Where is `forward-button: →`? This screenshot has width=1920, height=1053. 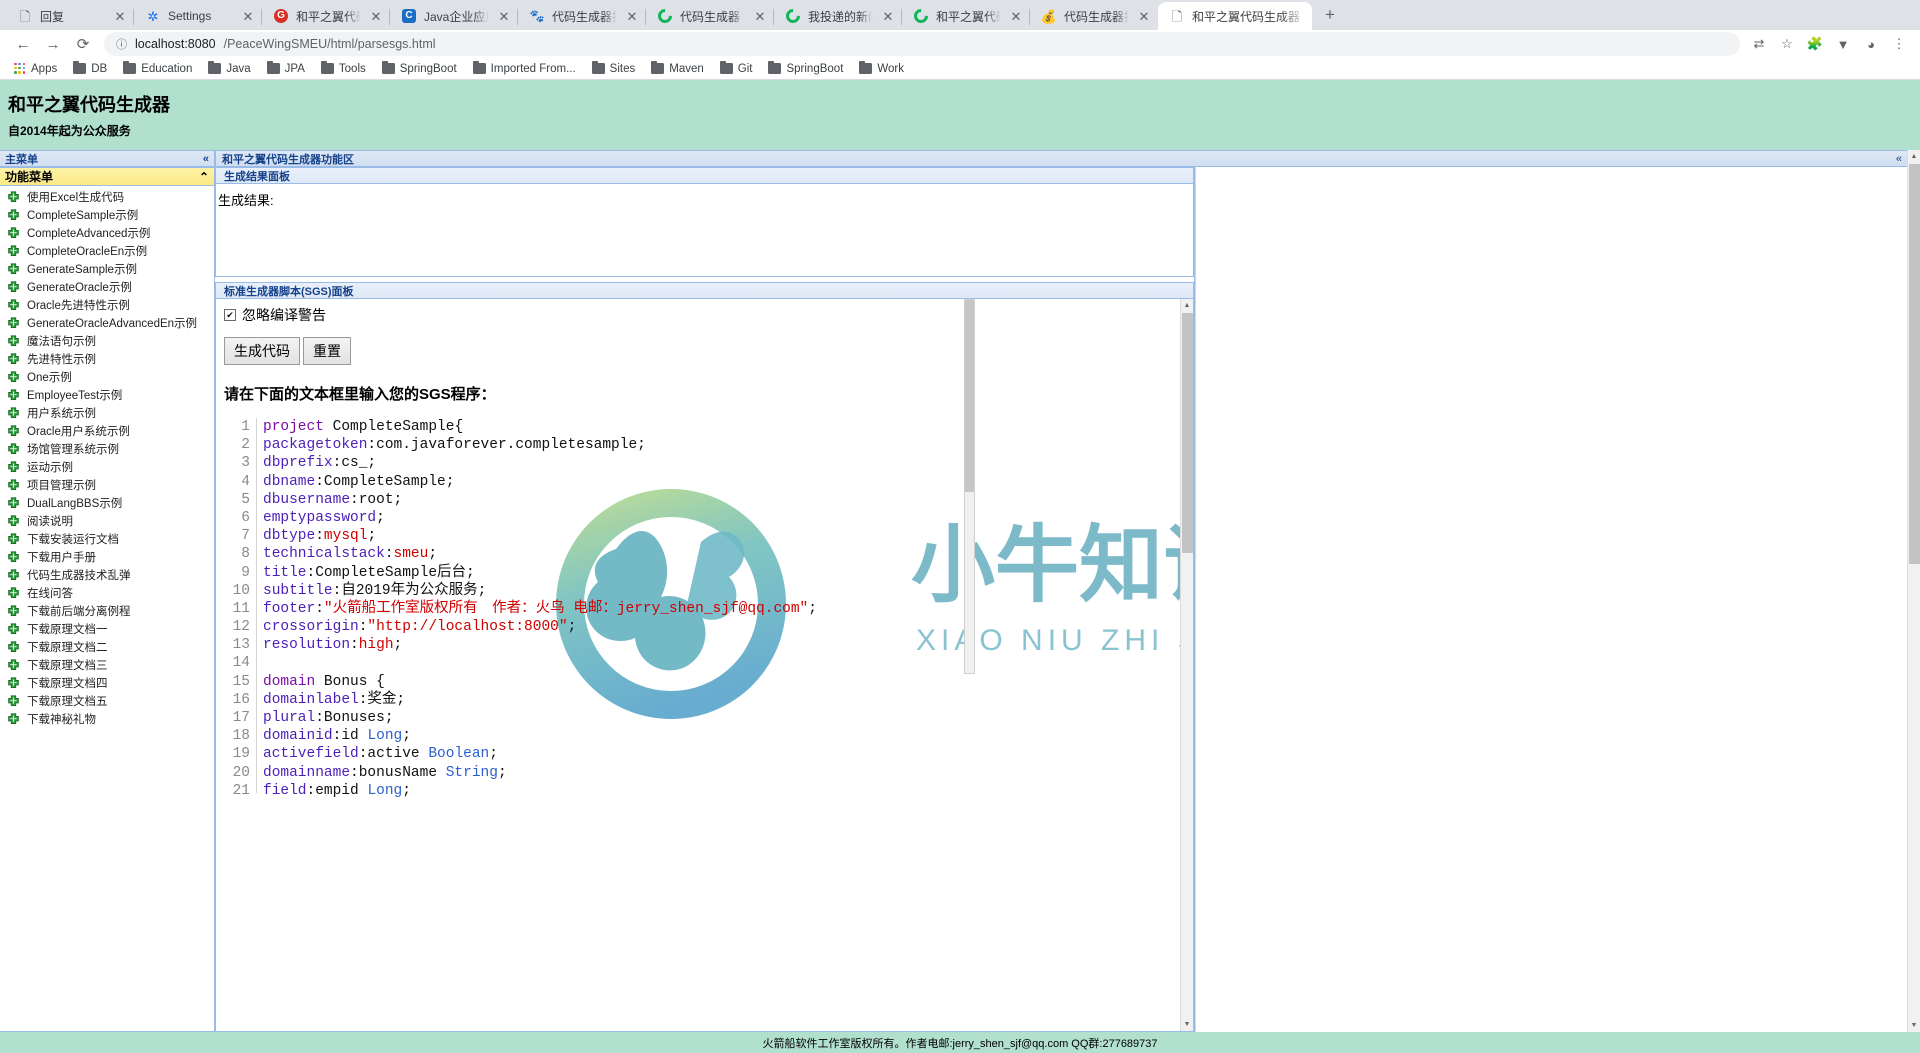
forward-button: → is located at coordinates (53, 44).